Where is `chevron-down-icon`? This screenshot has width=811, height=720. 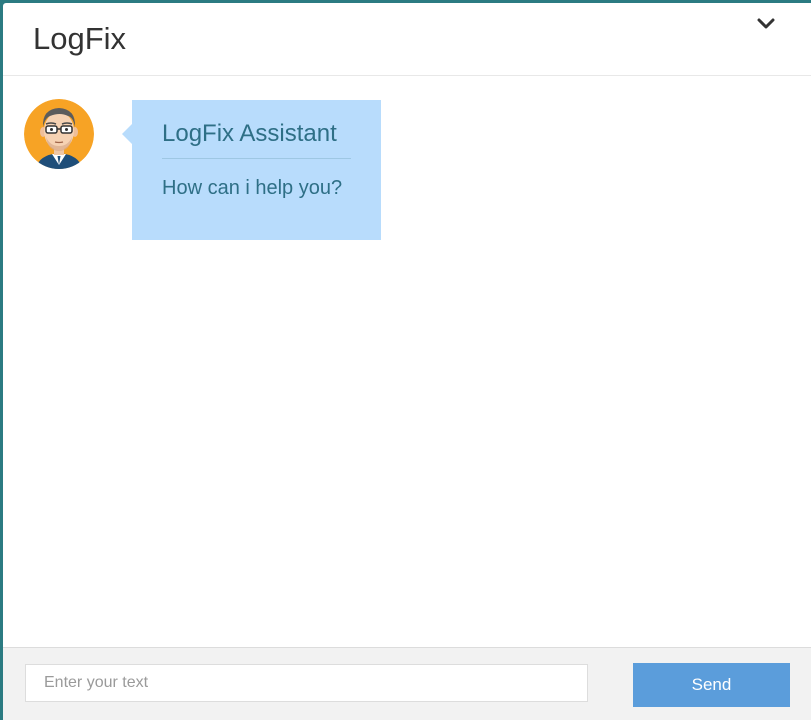
chevron-down-icon is located at coordinates (766, 23).